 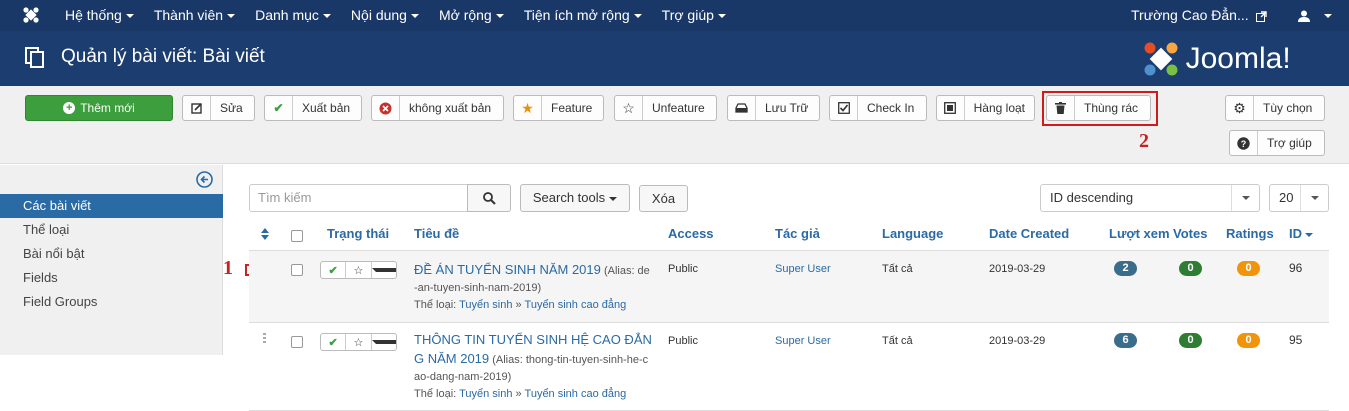 I want to click on batch-icon, so click(x=951, y=108).